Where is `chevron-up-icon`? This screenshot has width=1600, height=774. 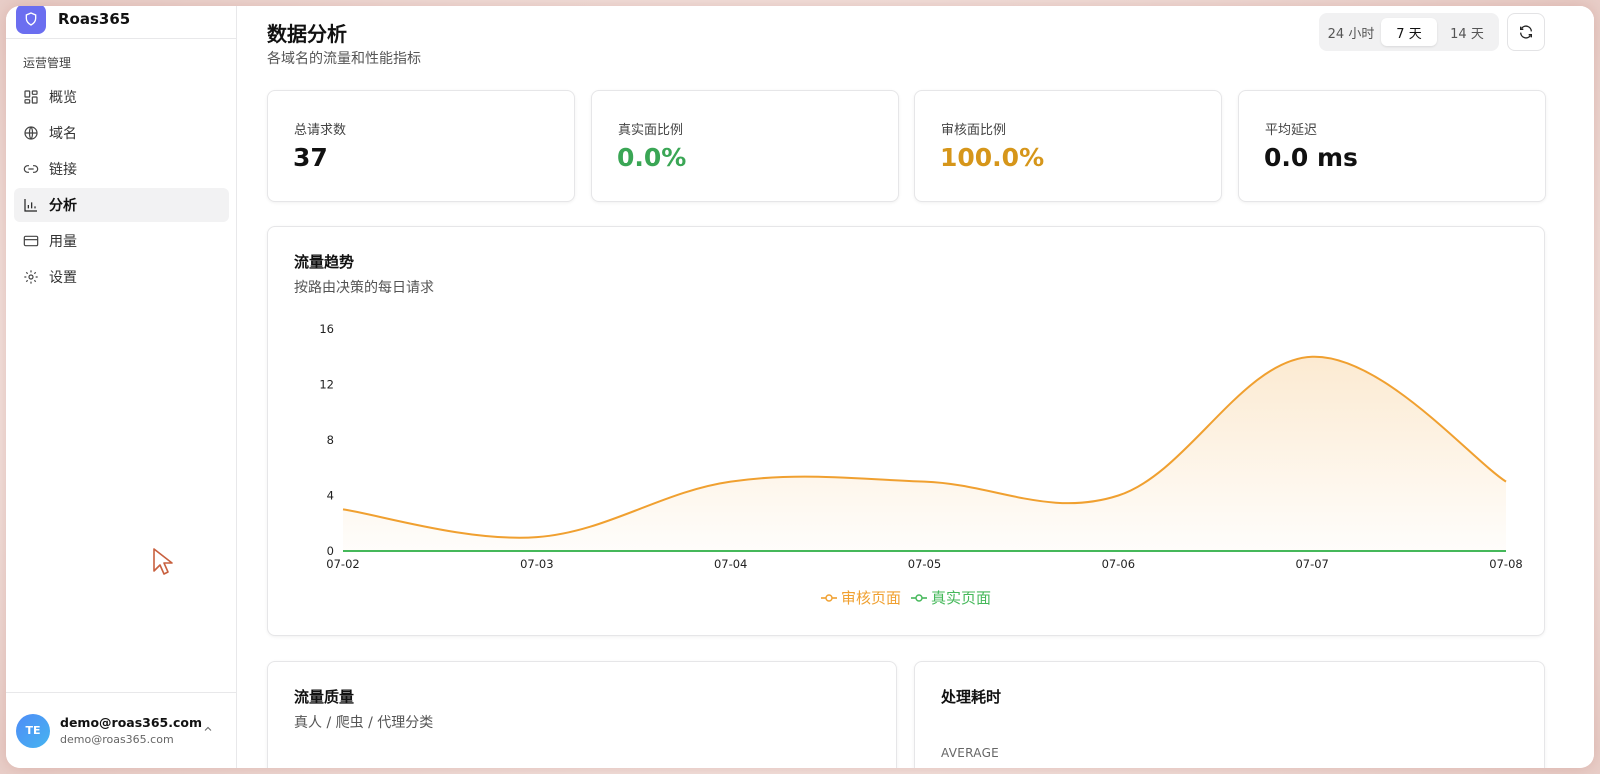
chevron-up-icon is located at coordinates (208, 729).